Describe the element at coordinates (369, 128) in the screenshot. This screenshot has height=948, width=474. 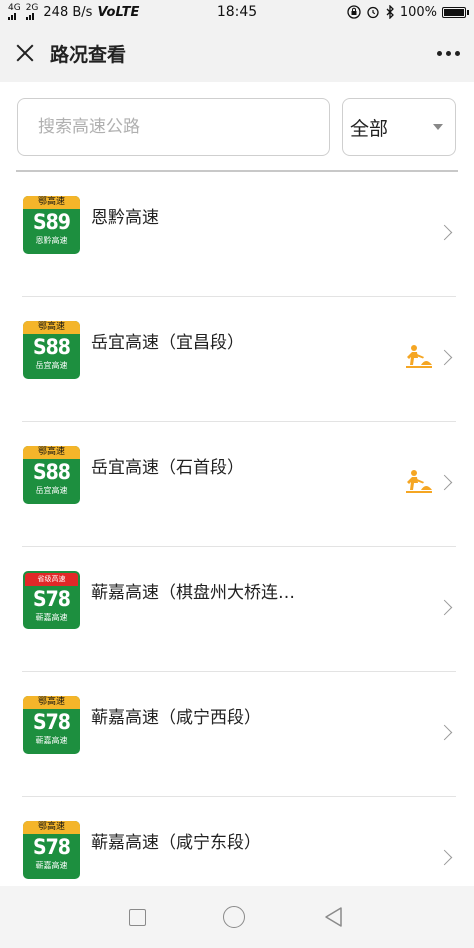
I see `filter-select-value: 全部` at that location.